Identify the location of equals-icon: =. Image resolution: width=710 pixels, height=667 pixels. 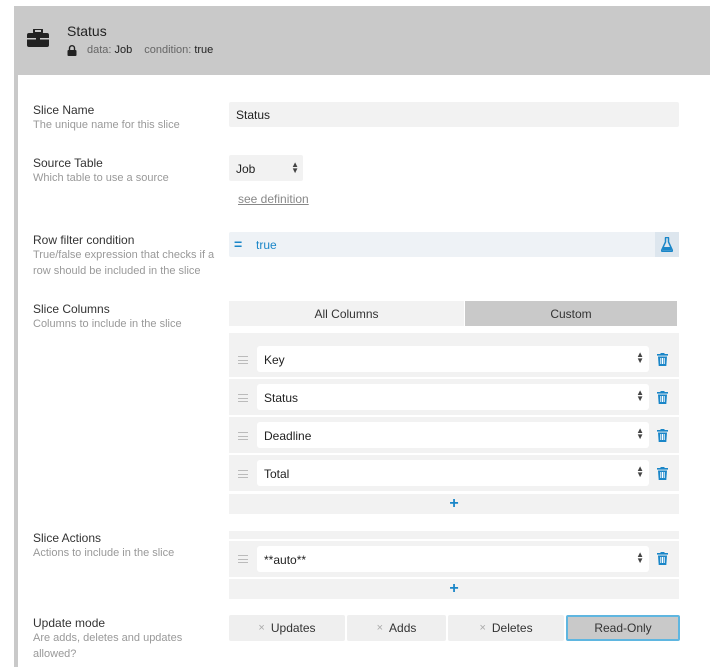
(238, 244).